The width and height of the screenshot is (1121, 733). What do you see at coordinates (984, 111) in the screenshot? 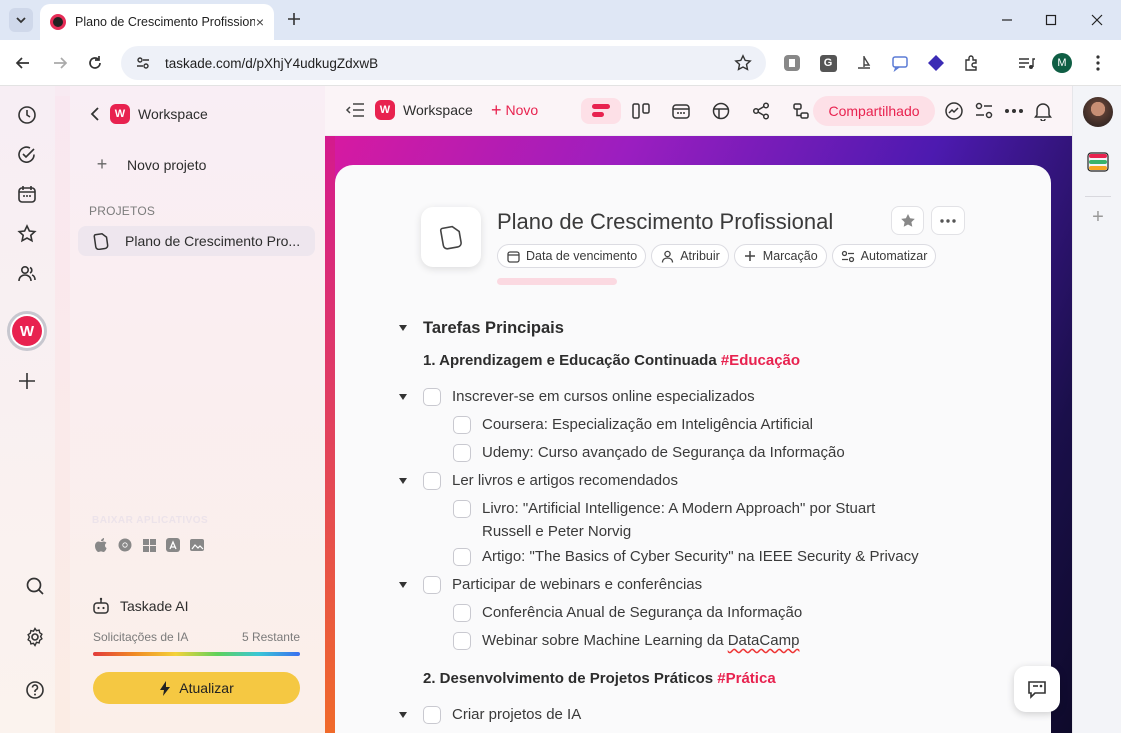
I see `automation-icon` at bounding box center [984, 111].